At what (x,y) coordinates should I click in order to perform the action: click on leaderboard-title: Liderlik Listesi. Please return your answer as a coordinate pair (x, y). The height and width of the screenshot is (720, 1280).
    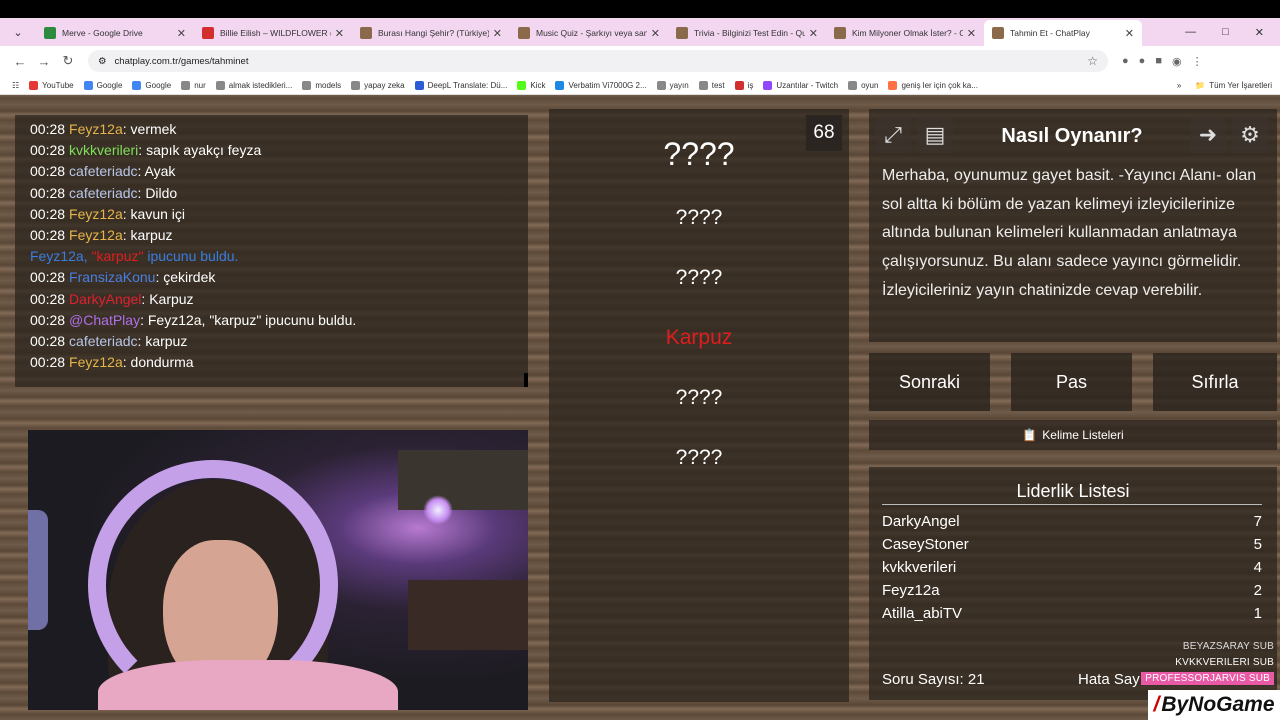
    Looking at the image, I should click on (1073, 491).